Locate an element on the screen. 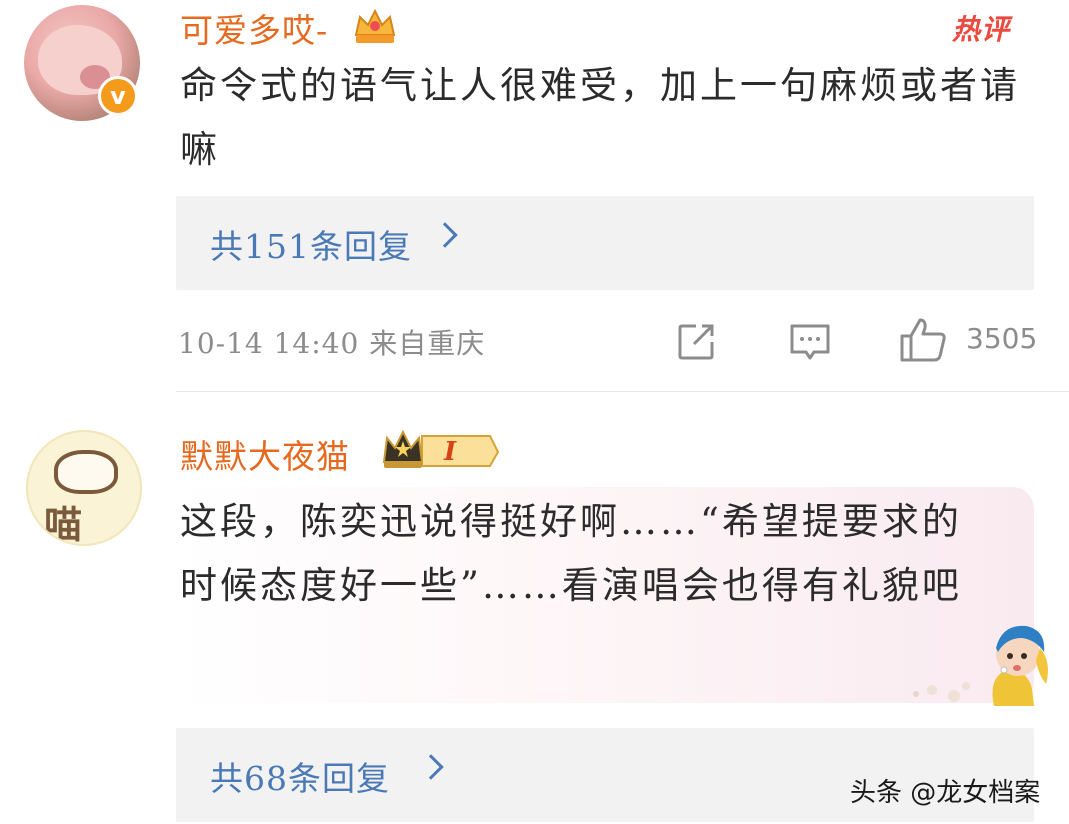  location: 来自重庆 is located at coordinates (427, 343).